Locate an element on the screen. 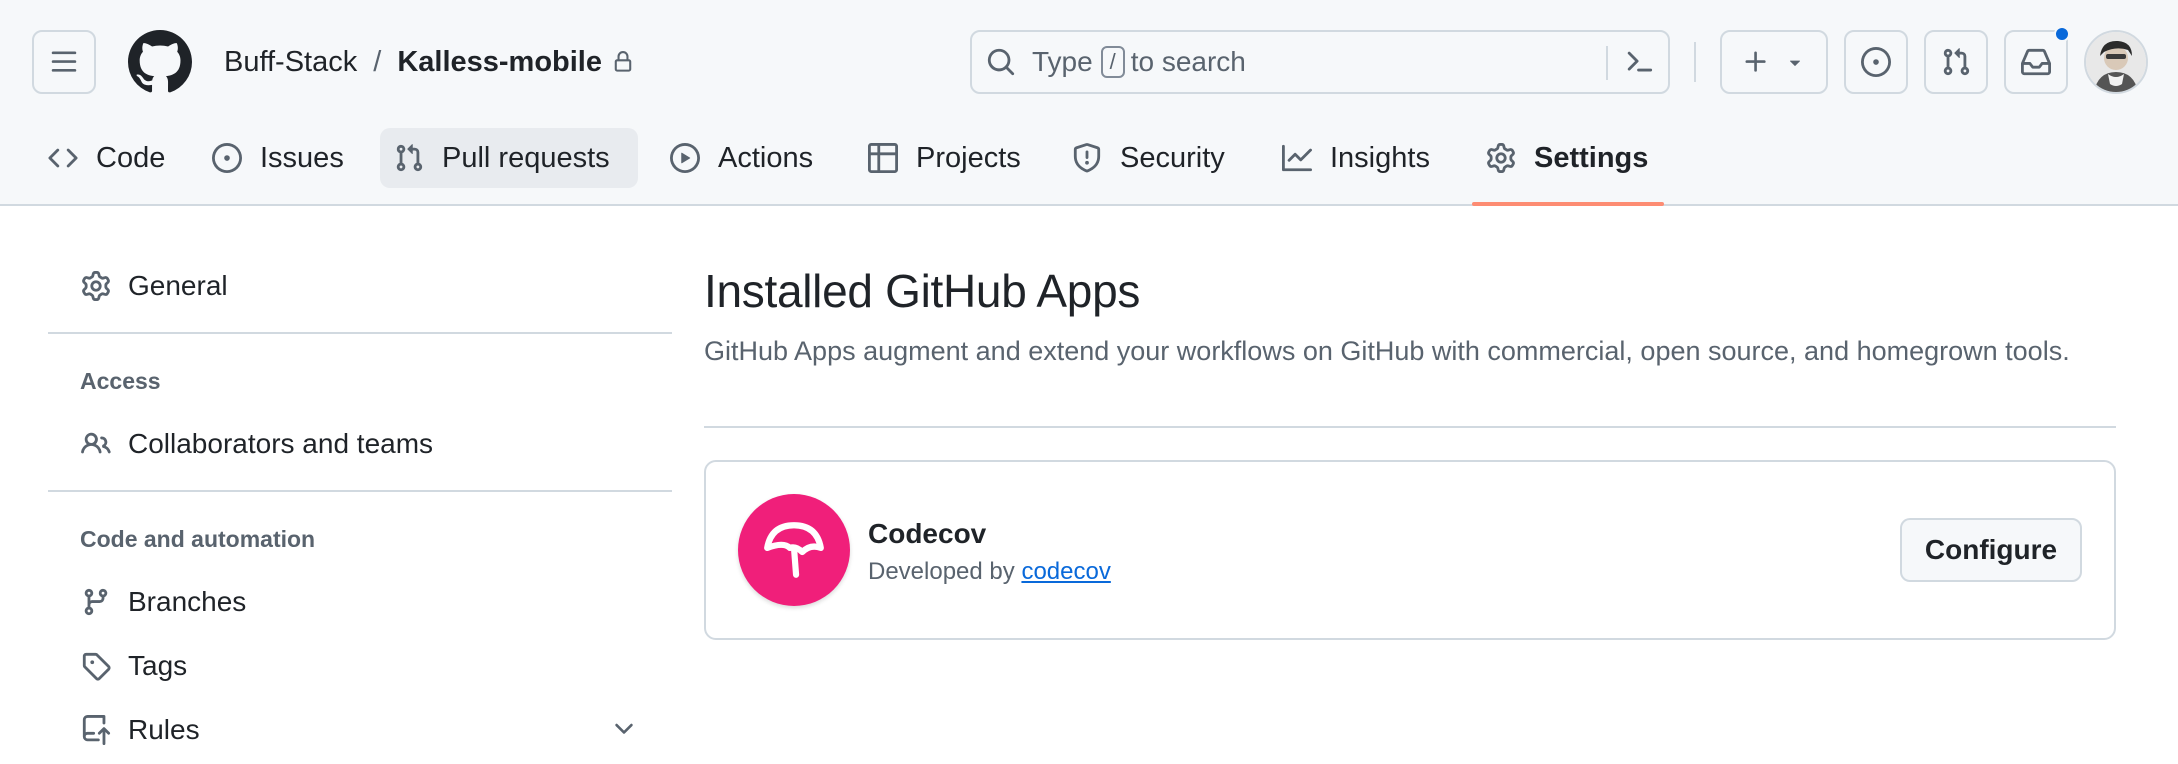 This screenshot has height=764, width=2178. chevron-down-icon is located at coordinates (624, 729).